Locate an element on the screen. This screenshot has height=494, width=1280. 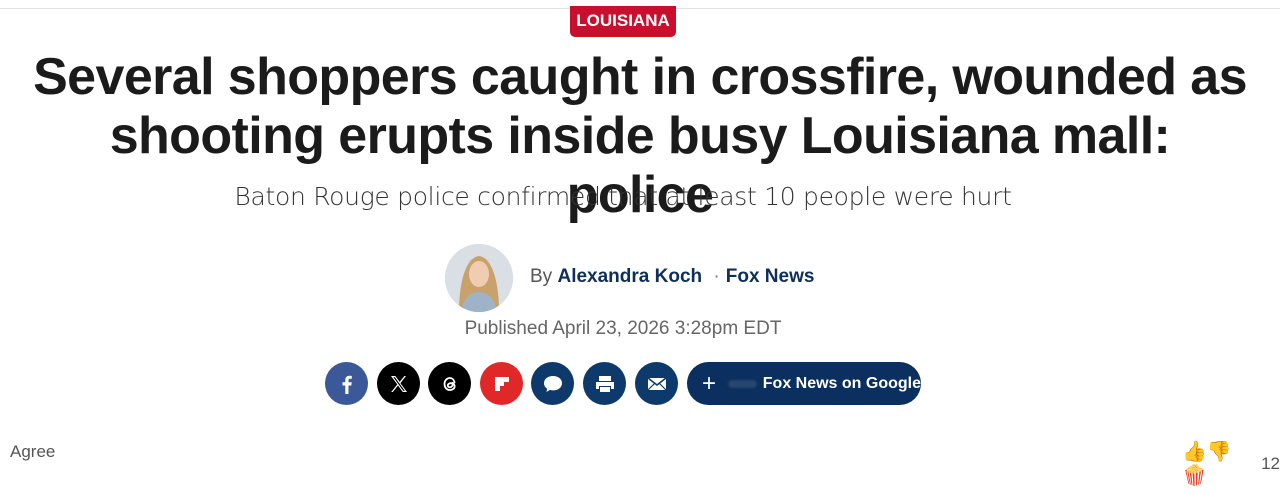
facebook-share-button is located at coordinates (346, 383).